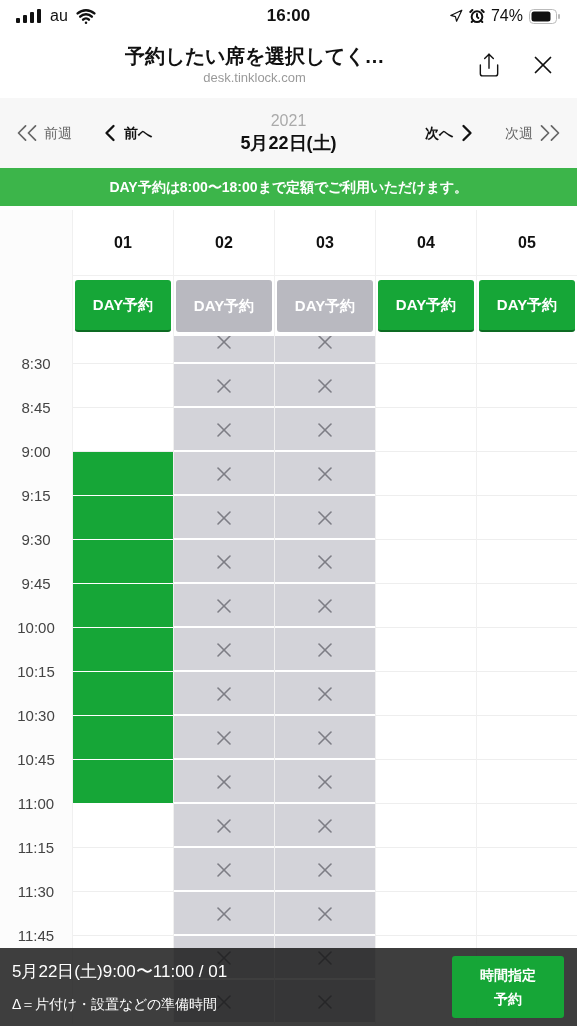 The width and height of the screenshot is (577, 1026). Describe the element at coordinates (288, 187) in the screenshot. I see `info-banner: DAY予約は8:00〜18:00まで定額でご利用いただけます。` at that location.